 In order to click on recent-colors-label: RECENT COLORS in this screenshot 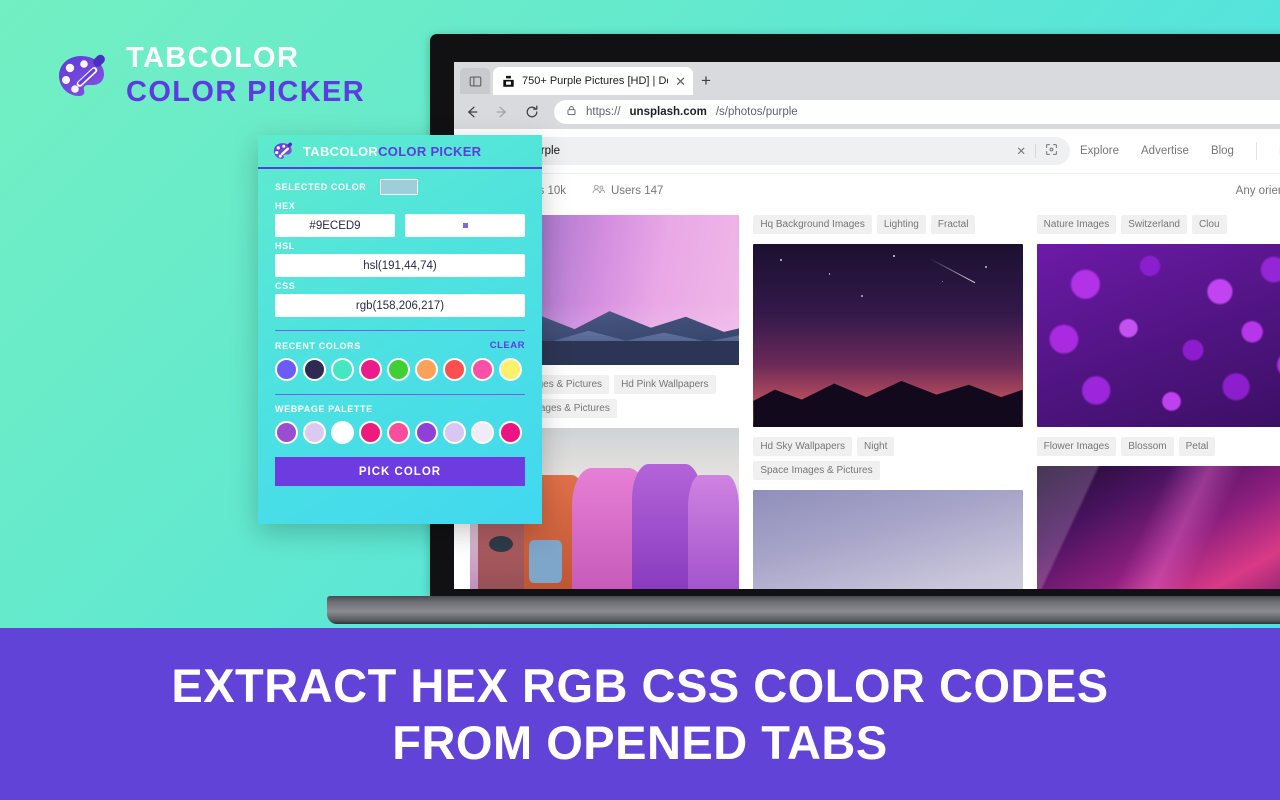, I will do `click(318, 345)`.